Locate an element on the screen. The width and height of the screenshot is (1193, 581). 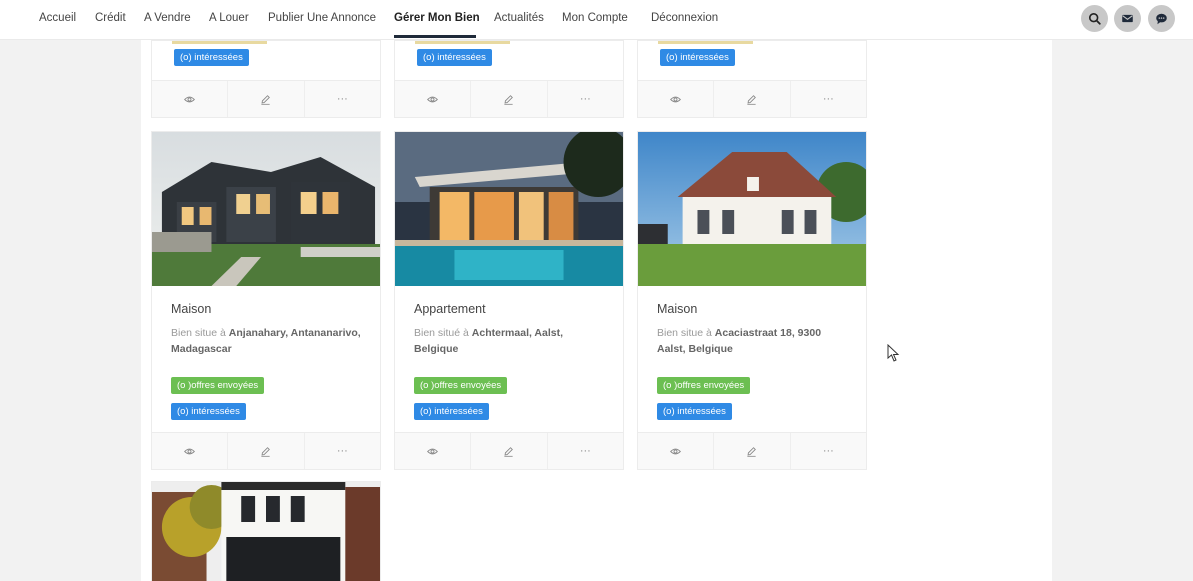
nav-a-vendre: A Vendre is located at coordinates (167, 18).